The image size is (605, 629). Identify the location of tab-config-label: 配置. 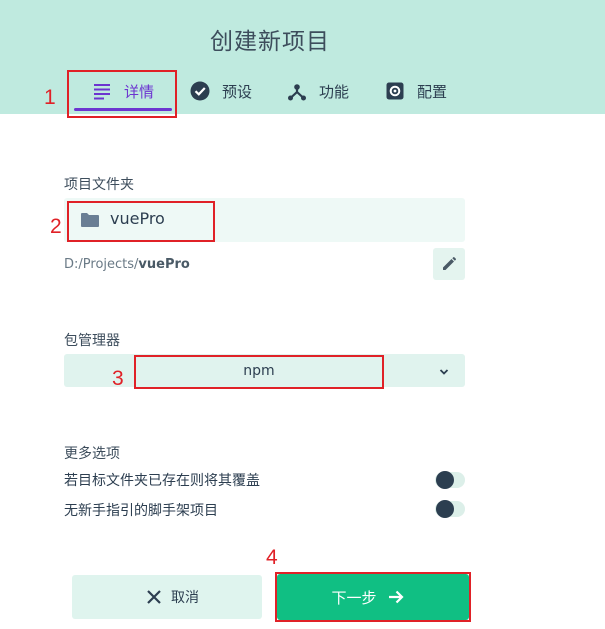
(432, 91).